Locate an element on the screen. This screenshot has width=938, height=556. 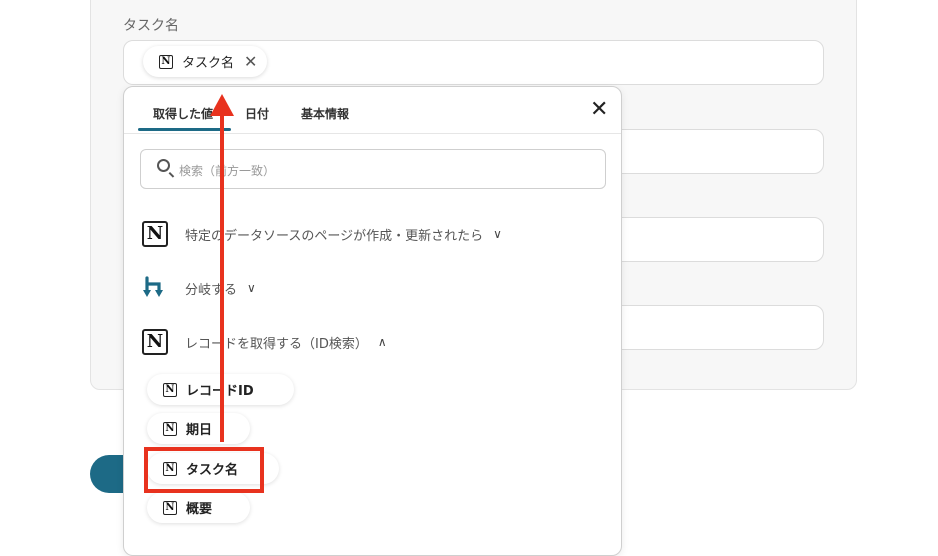
item-overview: N 概要 is located at coordinates (198, 507).